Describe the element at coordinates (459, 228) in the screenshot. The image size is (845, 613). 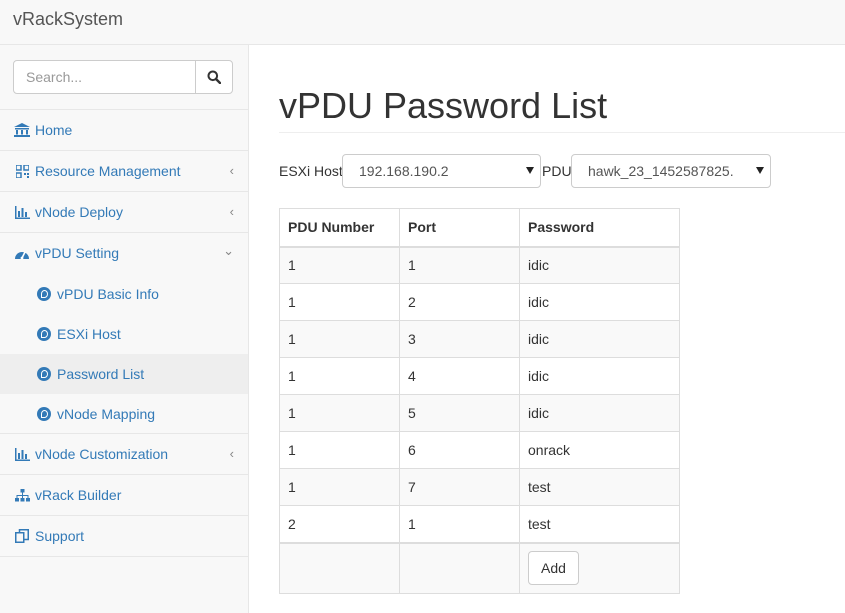
I see `column-header: Port` at that location.